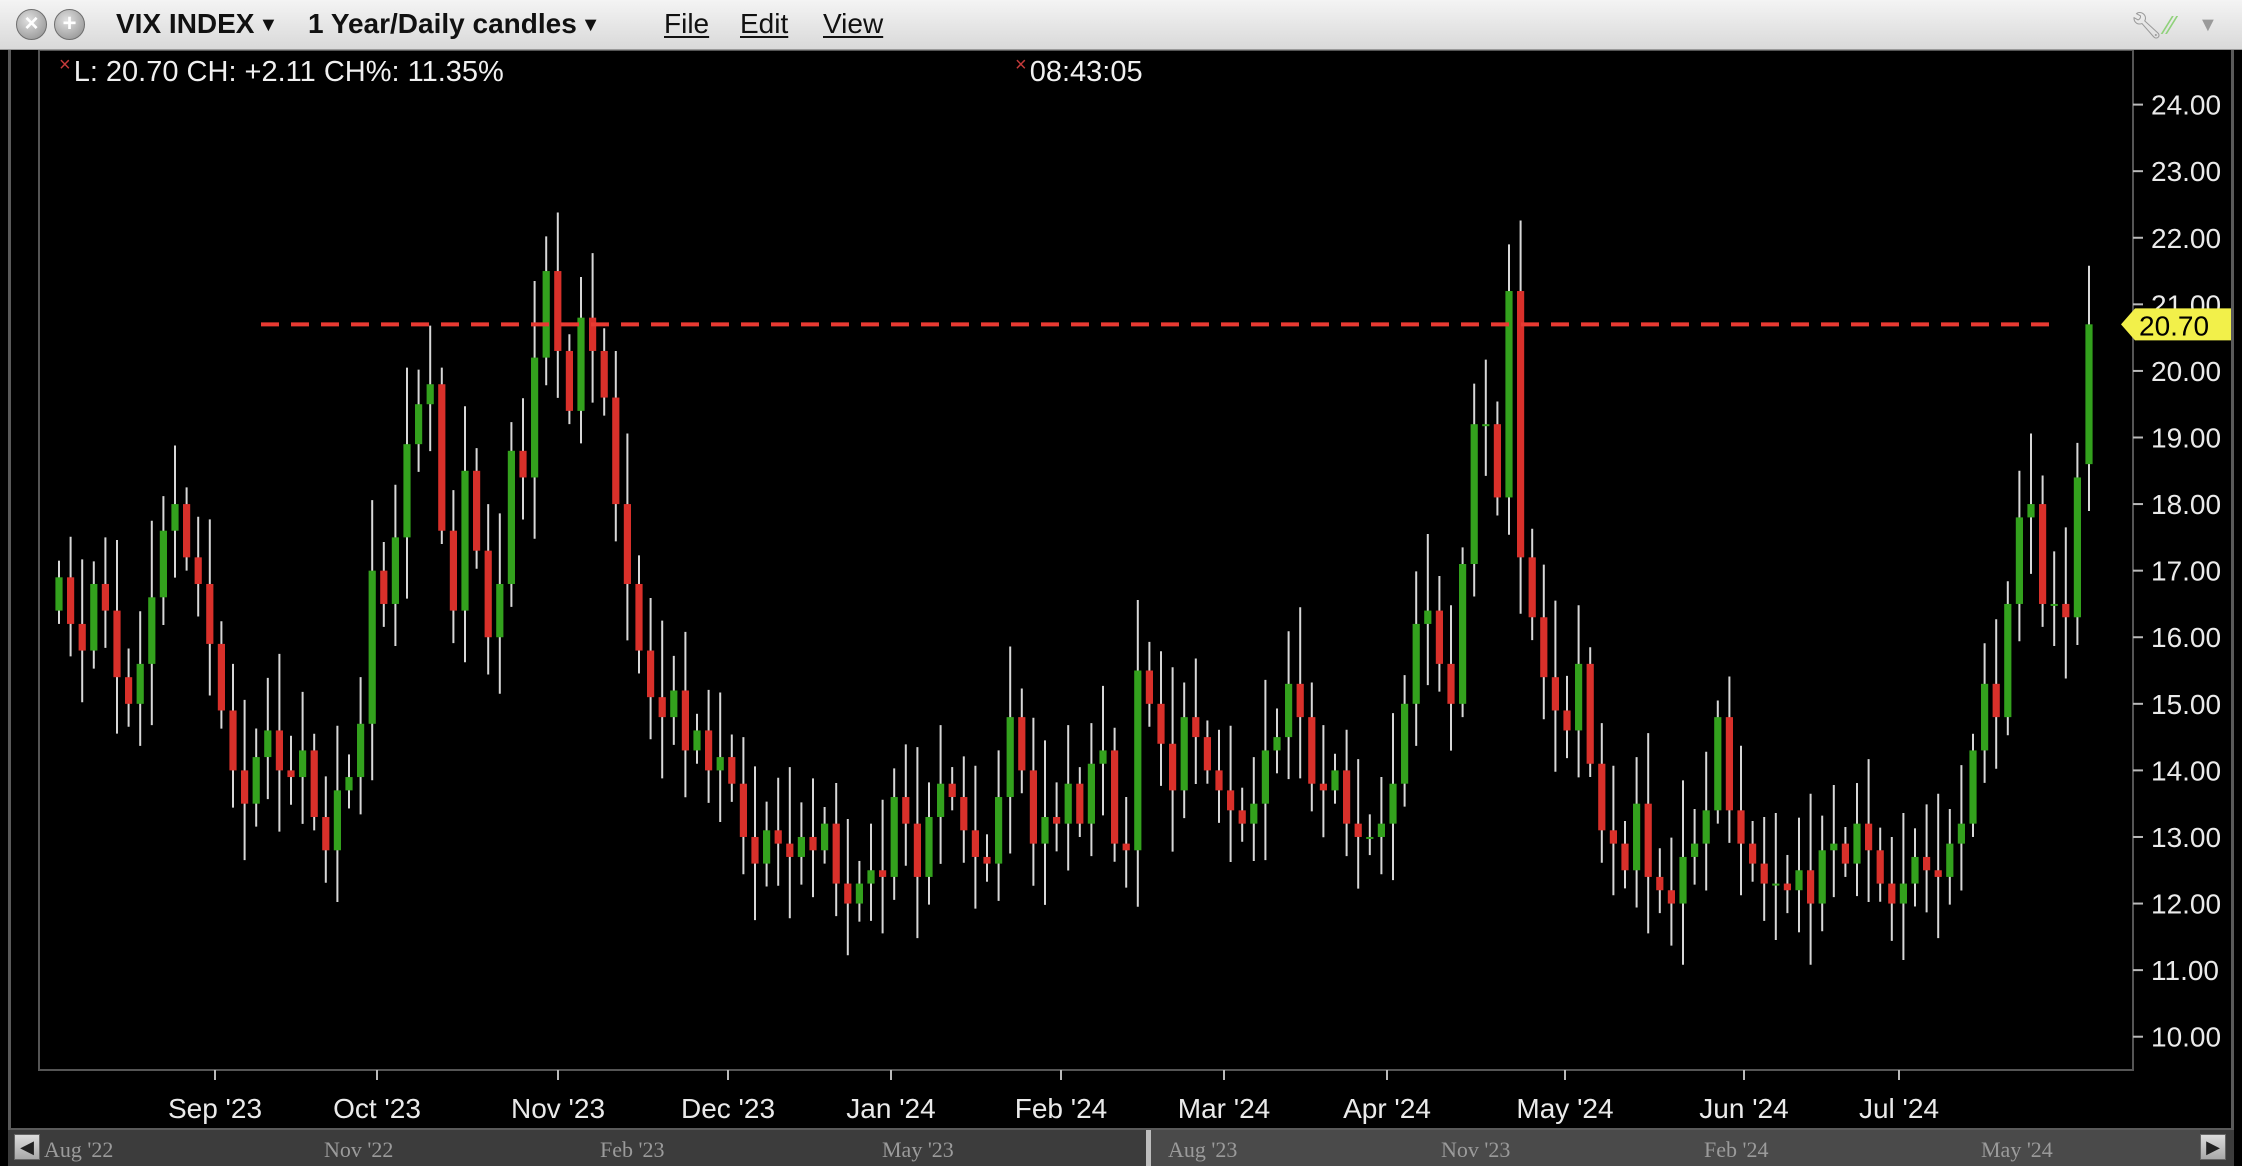 The image size is (2242, 1166). Describe the element at coordinates (2186, 637) in the screenshot. I see `y-tick-label: 16.00` at that location.